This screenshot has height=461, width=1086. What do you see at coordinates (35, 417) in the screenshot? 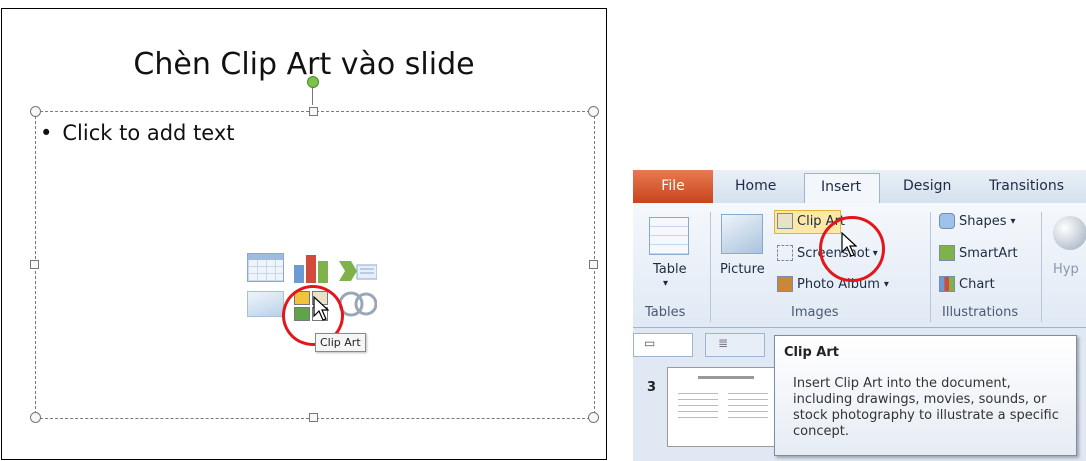
I see `resize-handle-bottom-left` at bounding box center [35, 417].